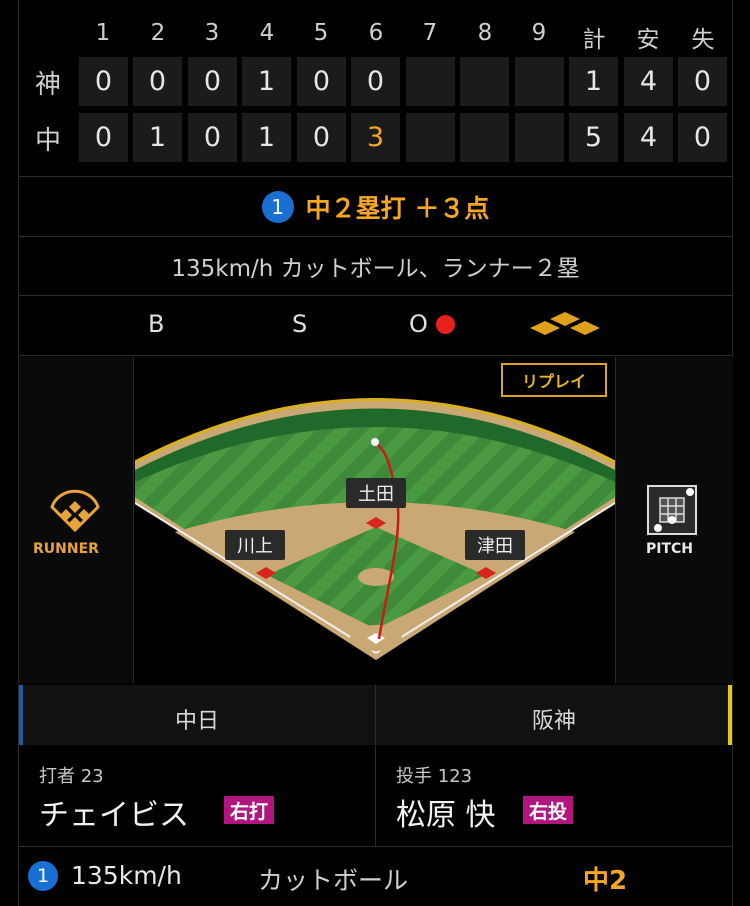 The width and height of the screenshot is (750, 906). I want to click on away-team-name: 阪神, so click(554, 719).